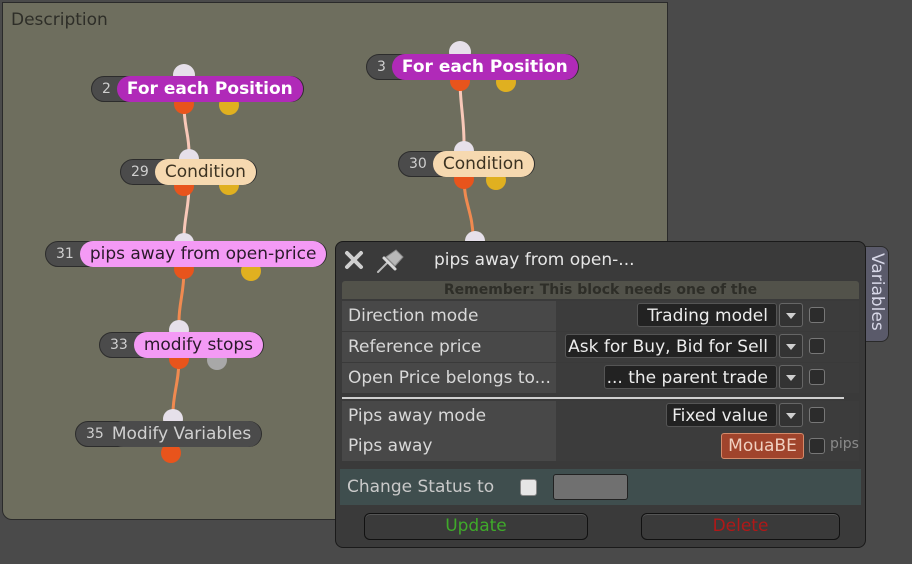 Image resolution: width=912 pixels, height=564 pixels. Describe the element at coordinates (449, 347) in the screenshot. I see `reference-price-label: Reference price` at that location.